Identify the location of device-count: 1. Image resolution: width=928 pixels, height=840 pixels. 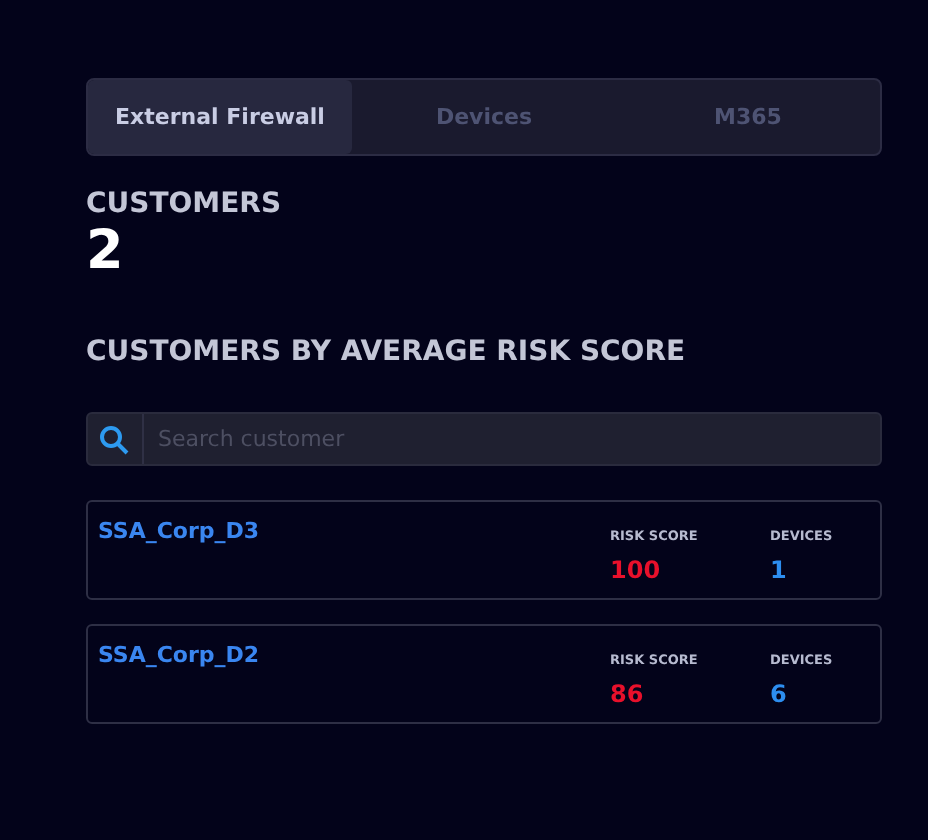
(779, 570).